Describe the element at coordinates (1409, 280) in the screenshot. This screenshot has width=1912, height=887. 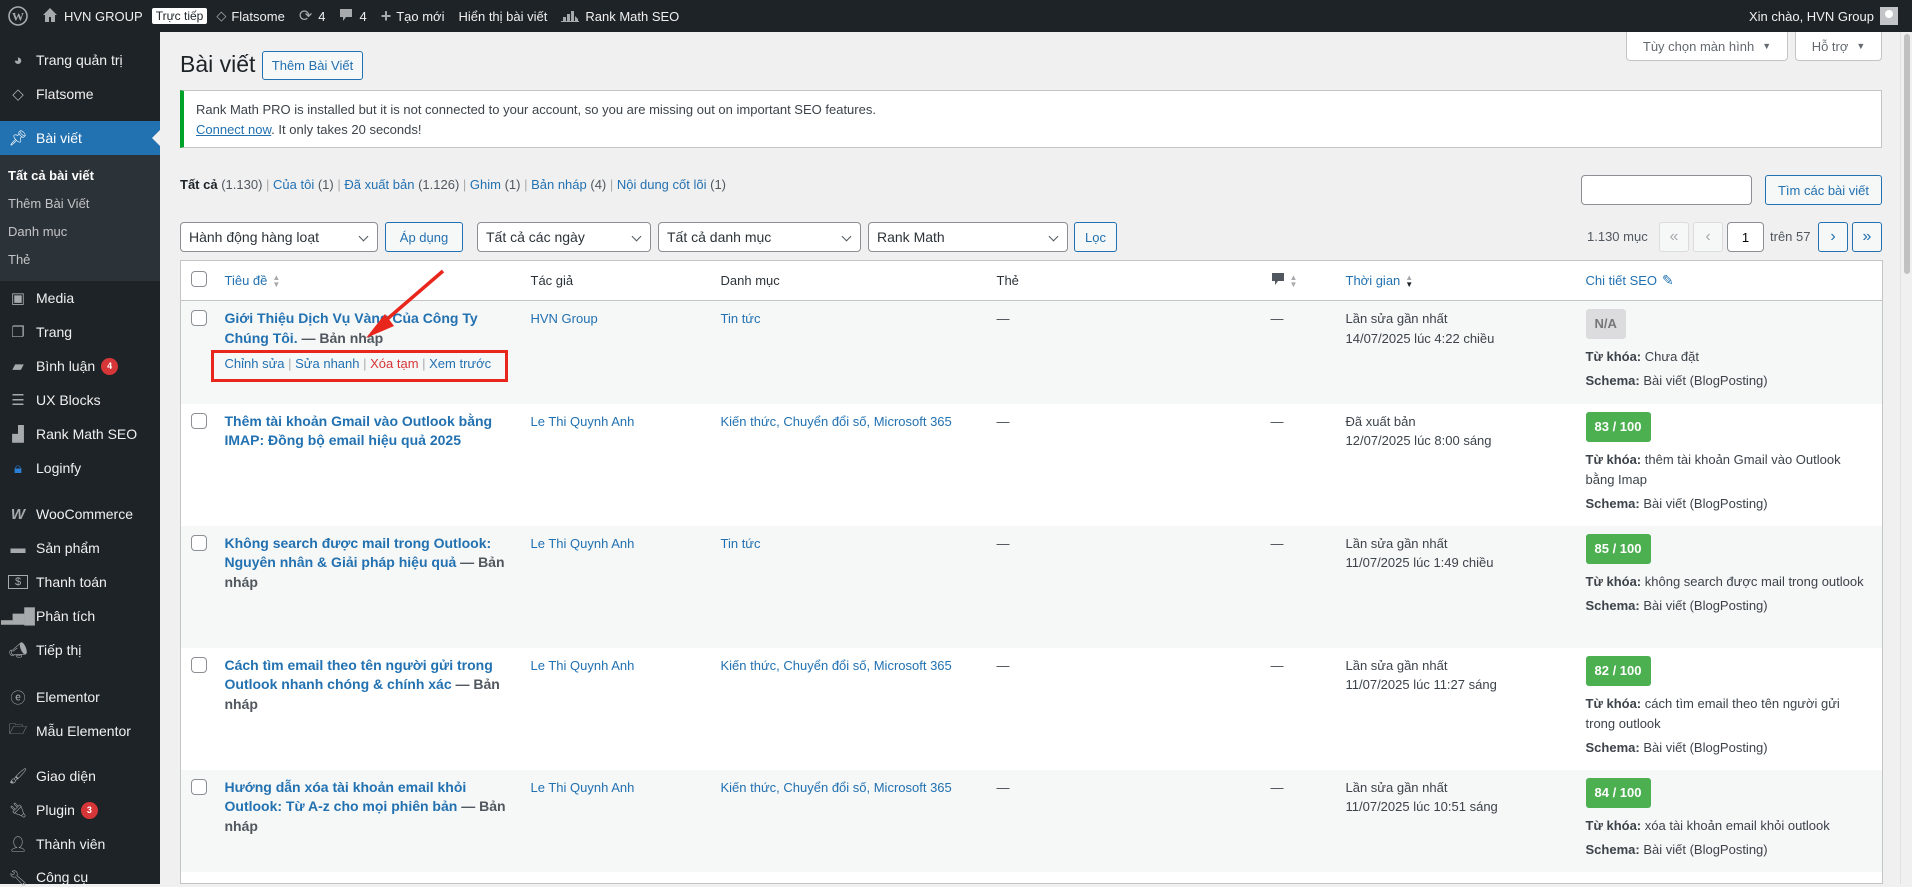
I see `sort-desc-icon: ▲ ▼` at that location.